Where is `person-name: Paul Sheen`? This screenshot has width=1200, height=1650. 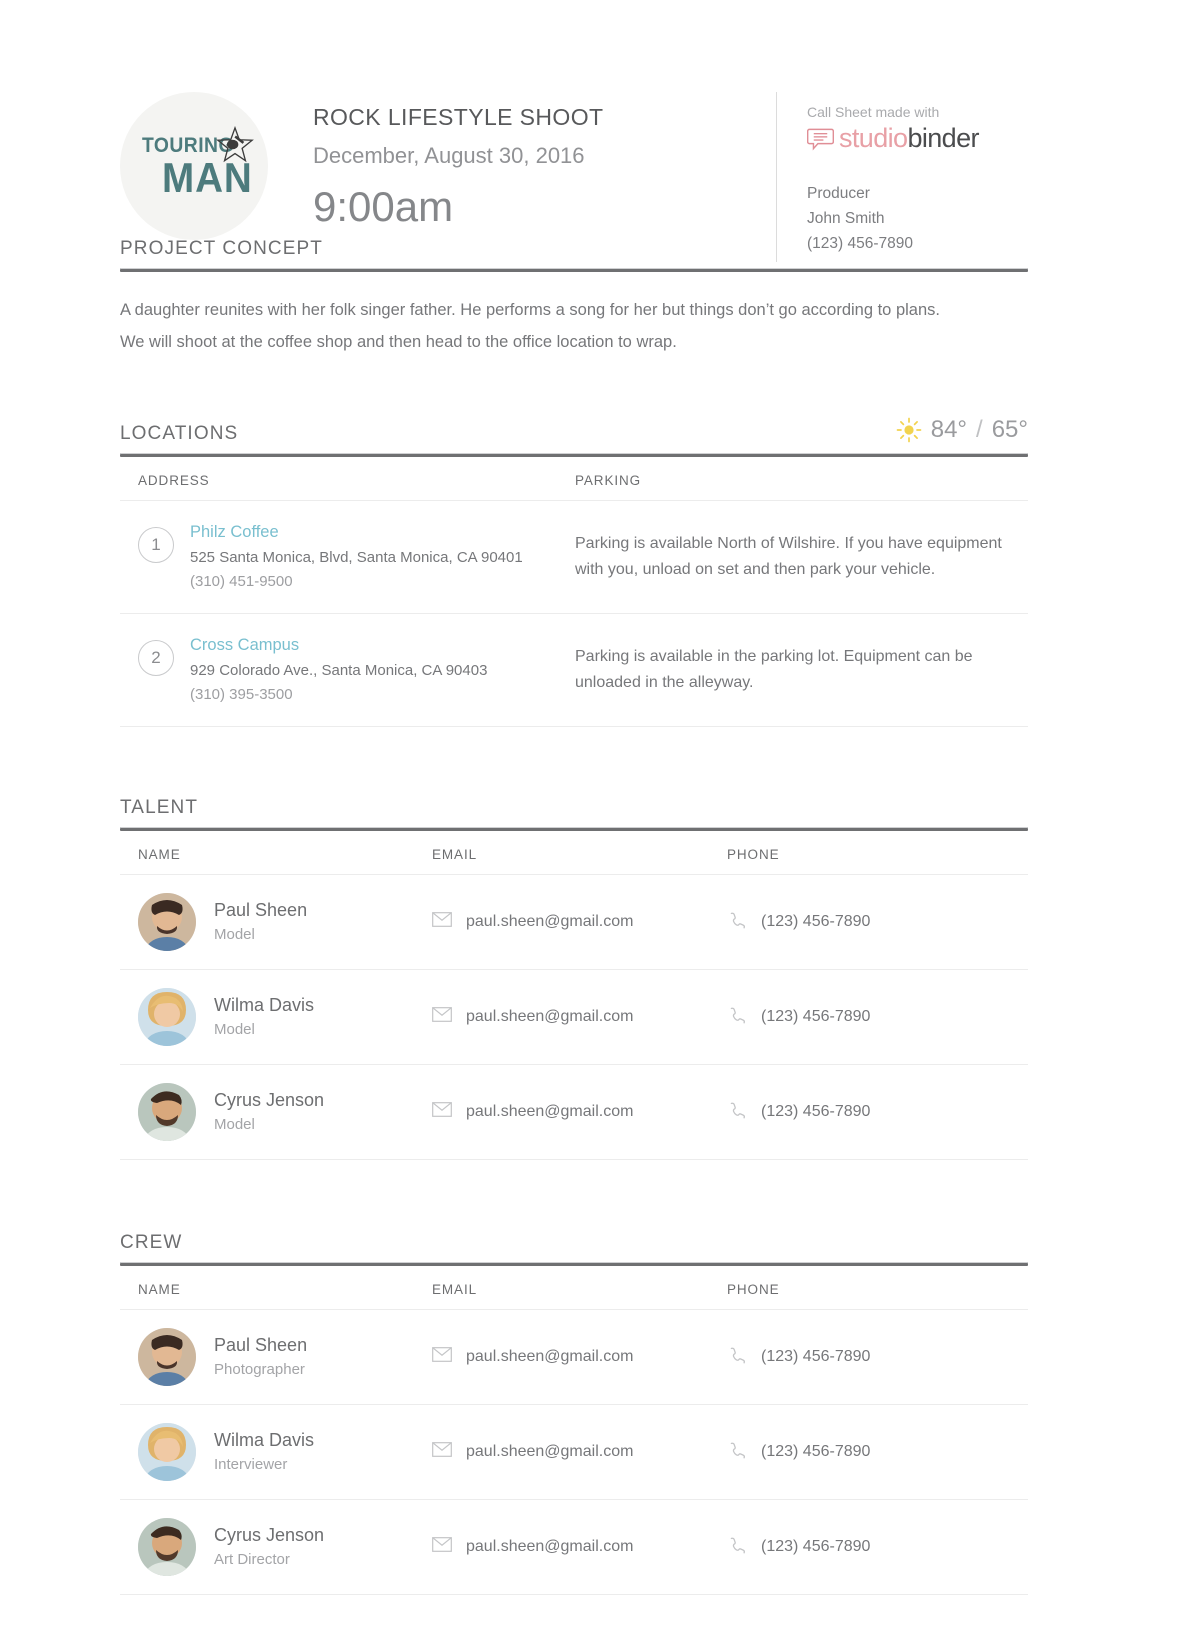 person-name: Paul Sheen is located at coordinates (261, 909).